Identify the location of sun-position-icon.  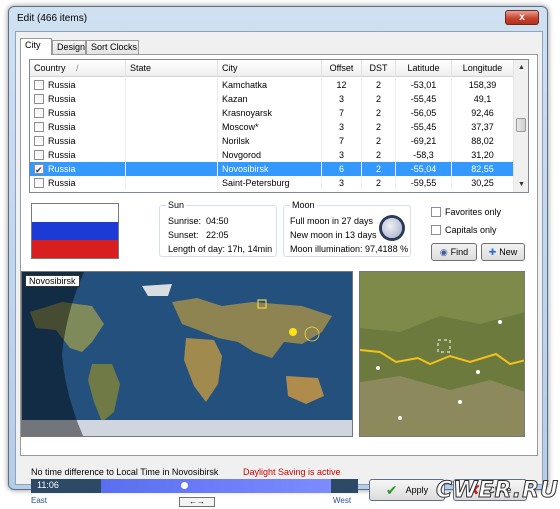
(184, 485).